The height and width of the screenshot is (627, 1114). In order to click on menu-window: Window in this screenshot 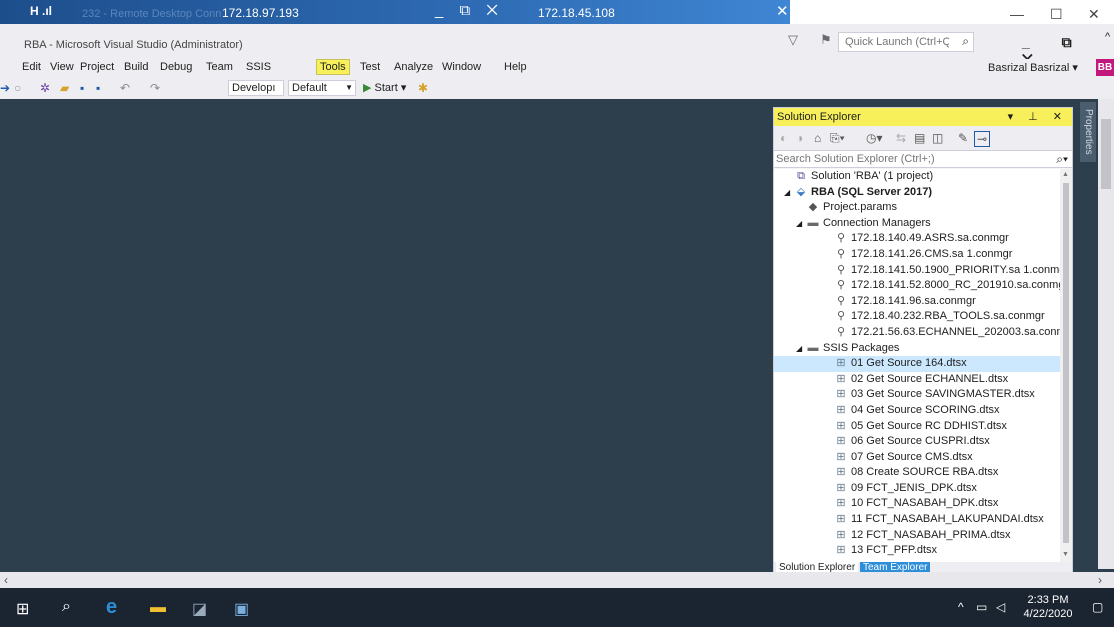, I will do `click(461, 67)`.